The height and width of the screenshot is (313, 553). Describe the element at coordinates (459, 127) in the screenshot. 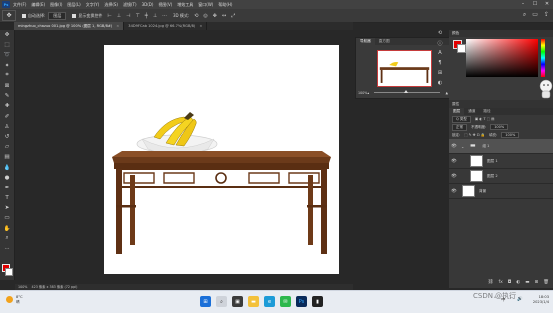

I see `blend-mode-dropdown: 正常` at that location.